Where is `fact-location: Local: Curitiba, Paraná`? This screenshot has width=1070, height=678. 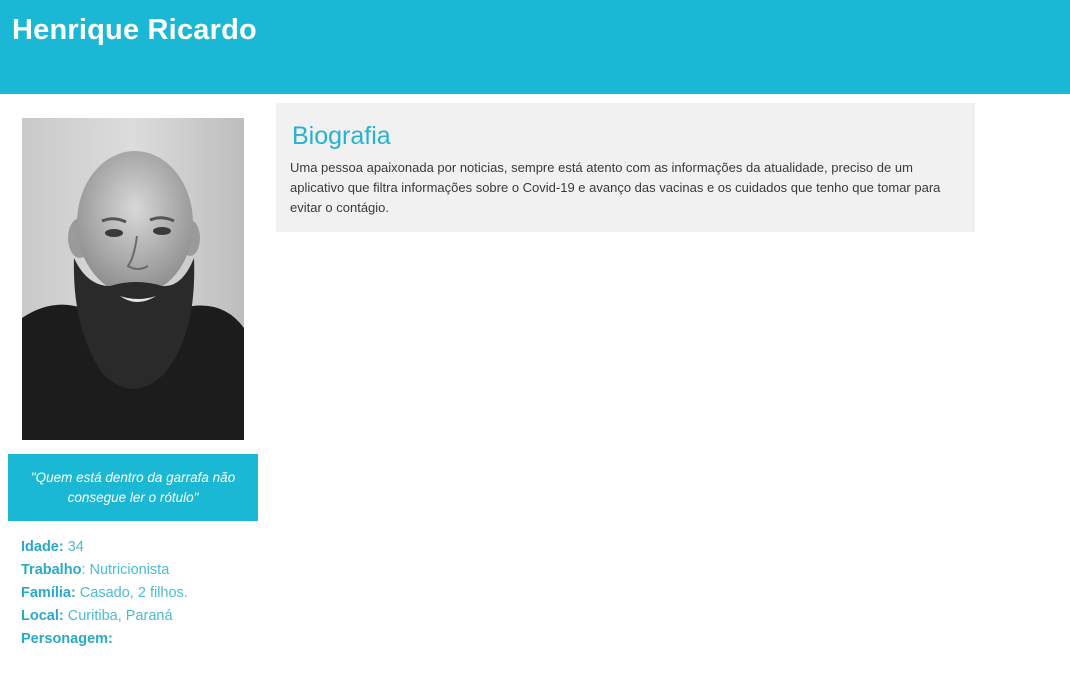
fact-location: Local: Curitiba, Paraná is located at coordinates (141, 616).